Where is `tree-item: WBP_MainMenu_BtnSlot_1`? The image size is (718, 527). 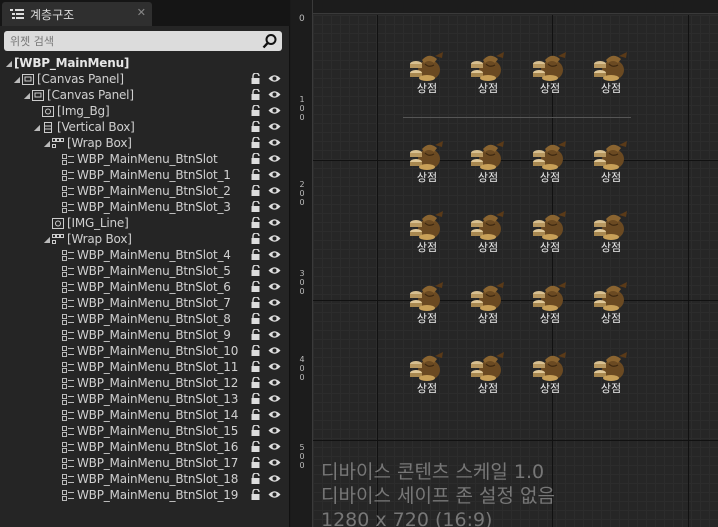
tree-item: WBP_MainMenu_BtnSlot_1 is located at coordinates (145, 175).